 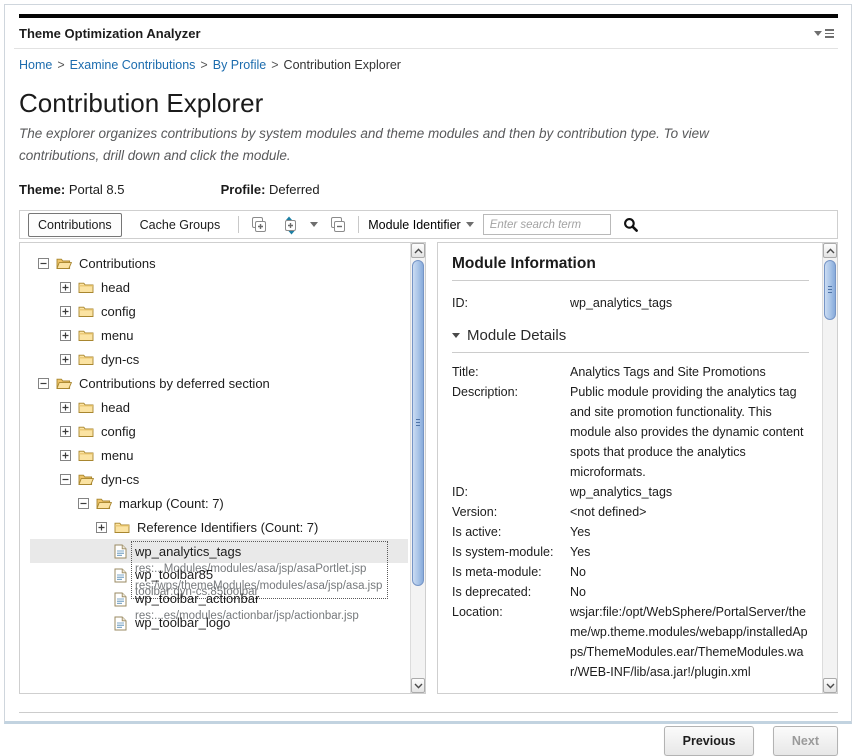 What do you see at coordinates (104, 503) in the screenshot?
I see `folder-open-icon` at bounding box center [104, 503].